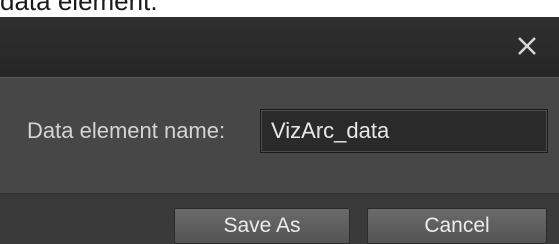  I want to click on data-element-name-input, so click(404, 131).